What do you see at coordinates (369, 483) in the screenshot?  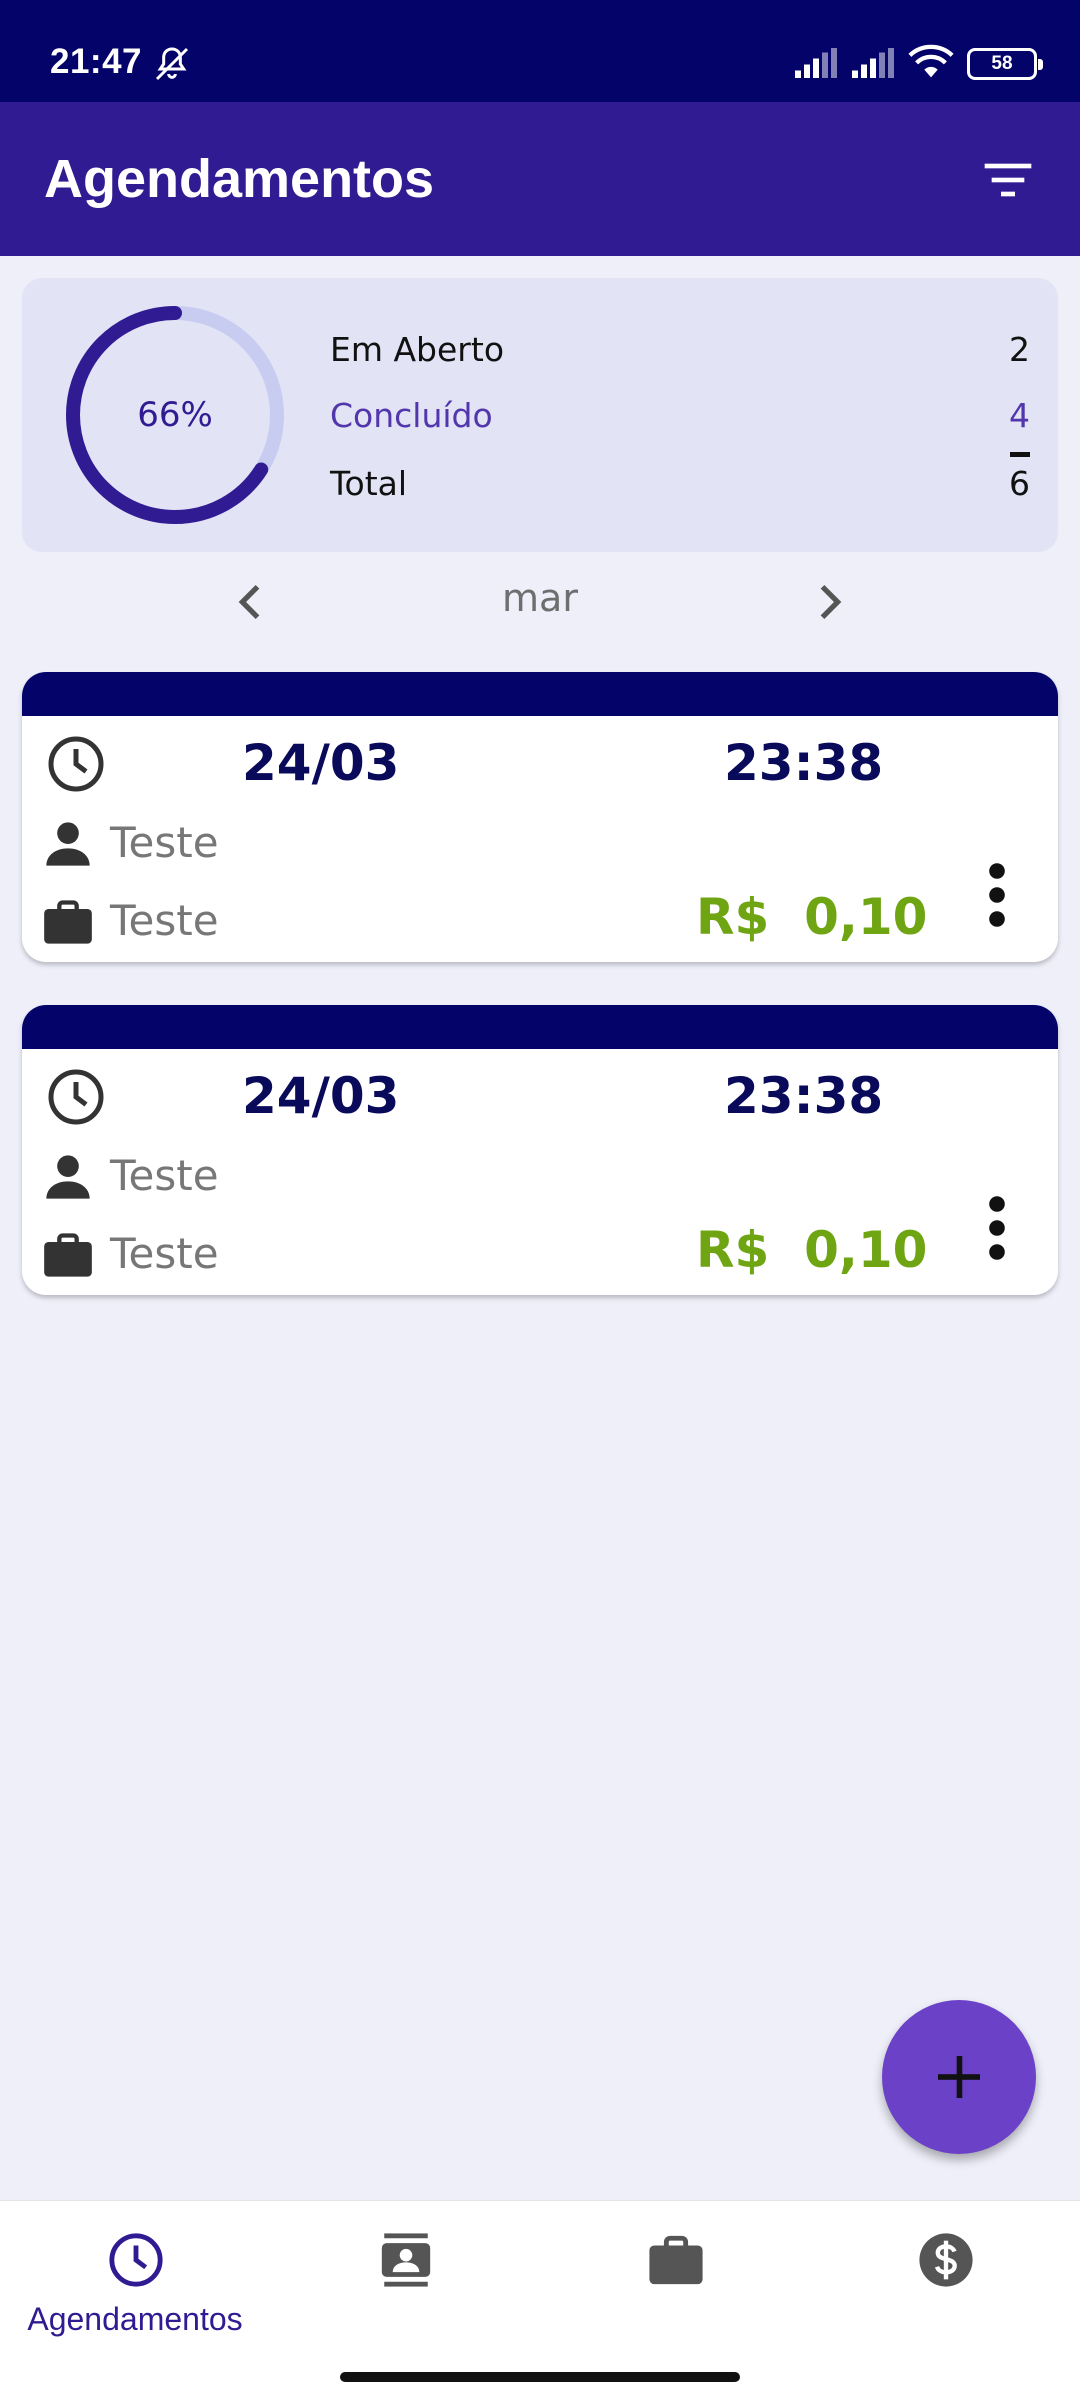 I see `total-label: Total` at bounding box center [369, 483].